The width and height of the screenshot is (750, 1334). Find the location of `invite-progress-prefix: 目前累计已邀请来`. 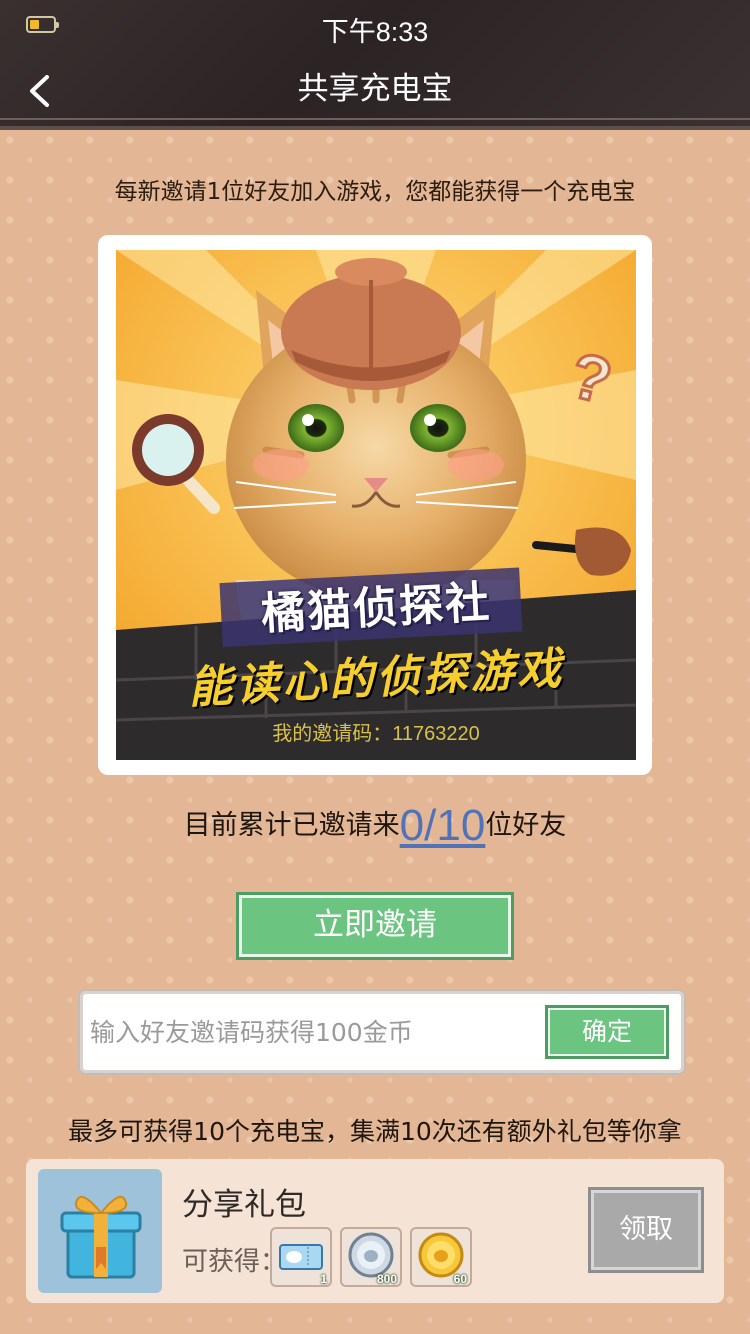

invite-progress-prefix: 目前累计已邀请来 is located at coordinates (291, 825).